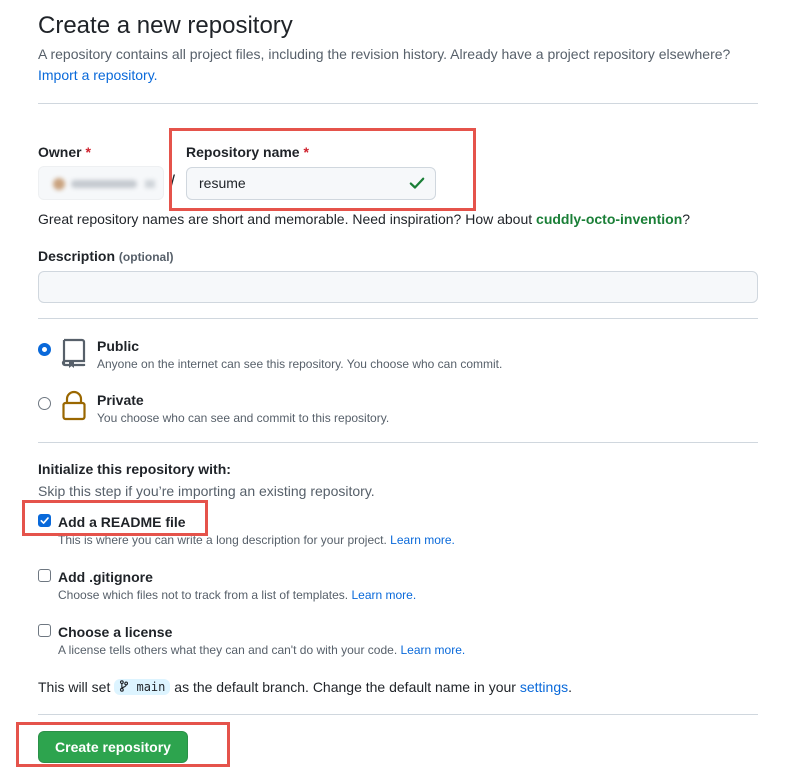 This screenshot has height=769, width=791. What do you see at coordinates (115, 632) in the screenshot?
I see `license-option-title: Choose a license` at bounding box center [115, 632].